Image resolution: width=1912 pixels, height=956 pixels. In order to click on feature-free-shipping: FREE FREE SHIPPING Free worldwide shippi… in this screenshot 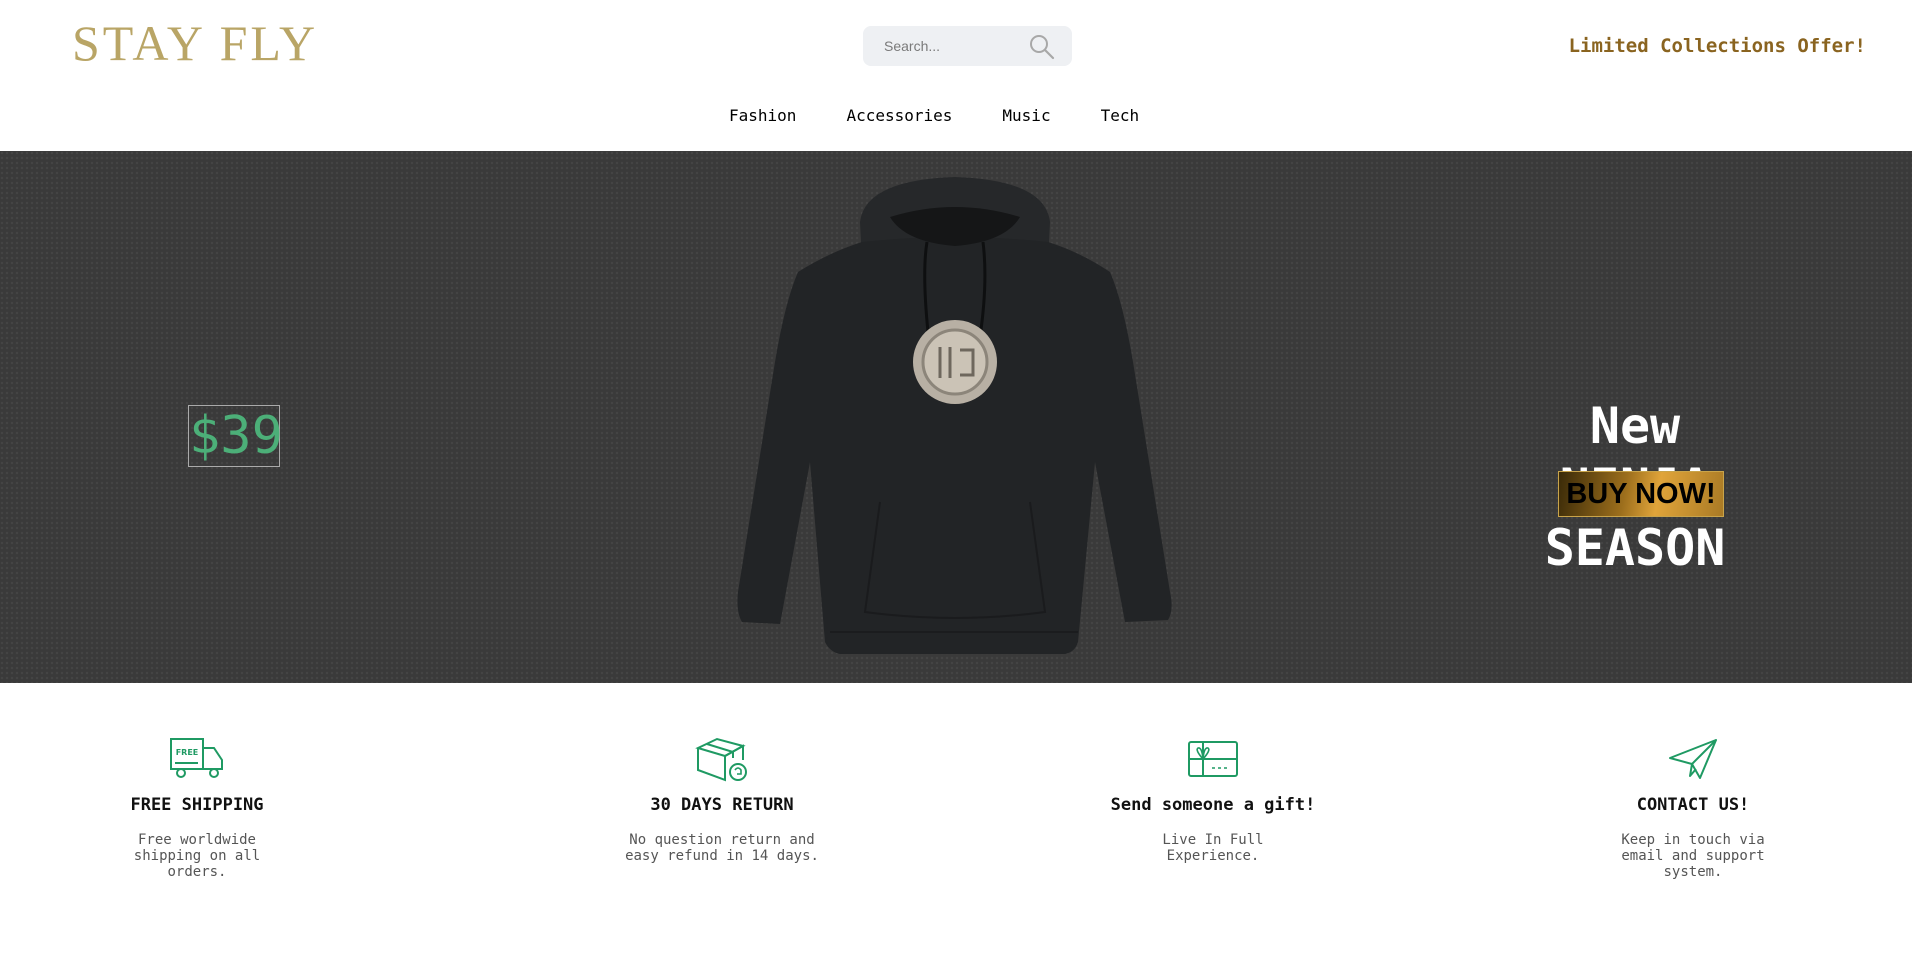, I will do `click(197, 781)`.